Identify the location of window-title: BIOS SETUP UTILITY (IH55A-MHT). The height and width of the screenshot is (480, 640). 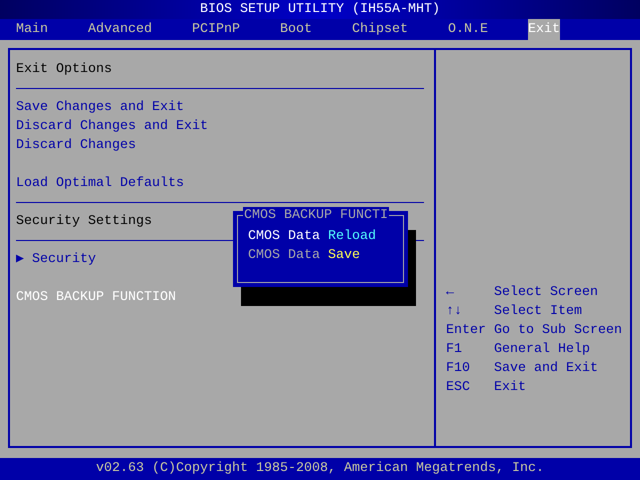
(320, 9).